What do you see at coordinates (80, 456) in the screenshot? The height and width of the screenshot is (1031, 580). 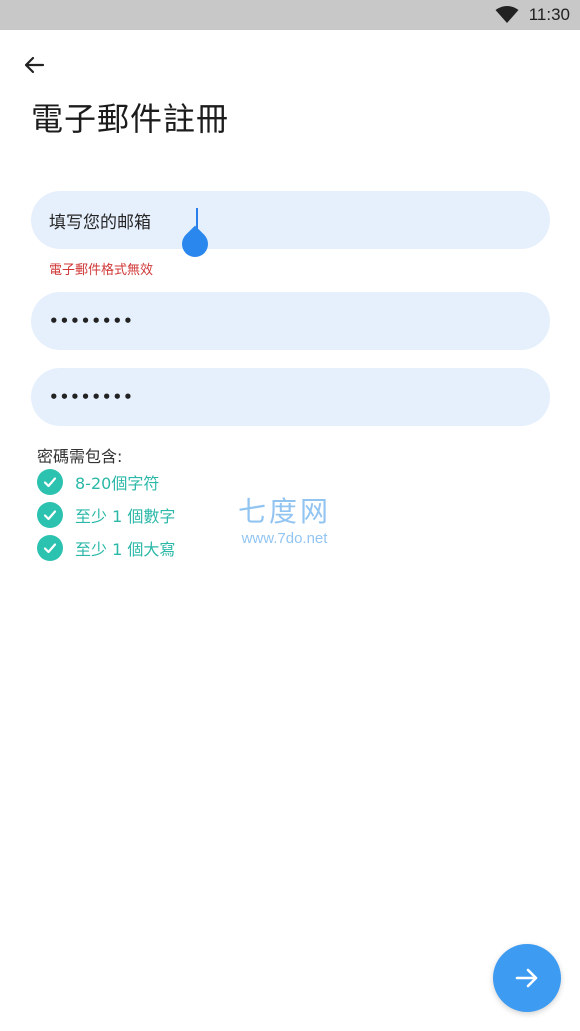 I see `password-requirements-heading: 密碼需包含:` at bounding box center [80, 456].